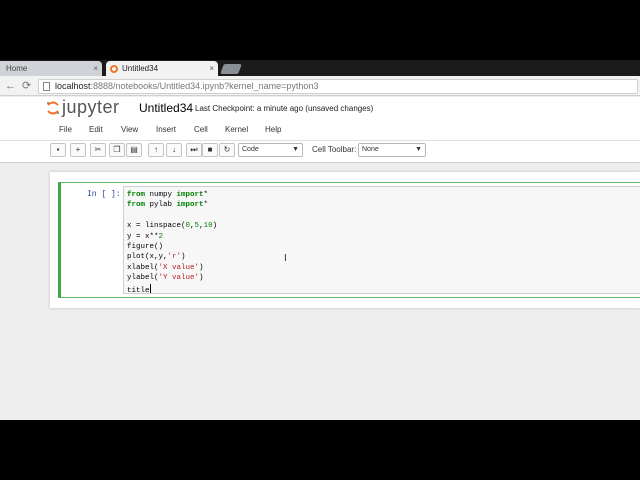  What do you see at coordinates (78, 150) in the screenshot?
I see `insert-cell-button: +` at bounding box center [78, 150].